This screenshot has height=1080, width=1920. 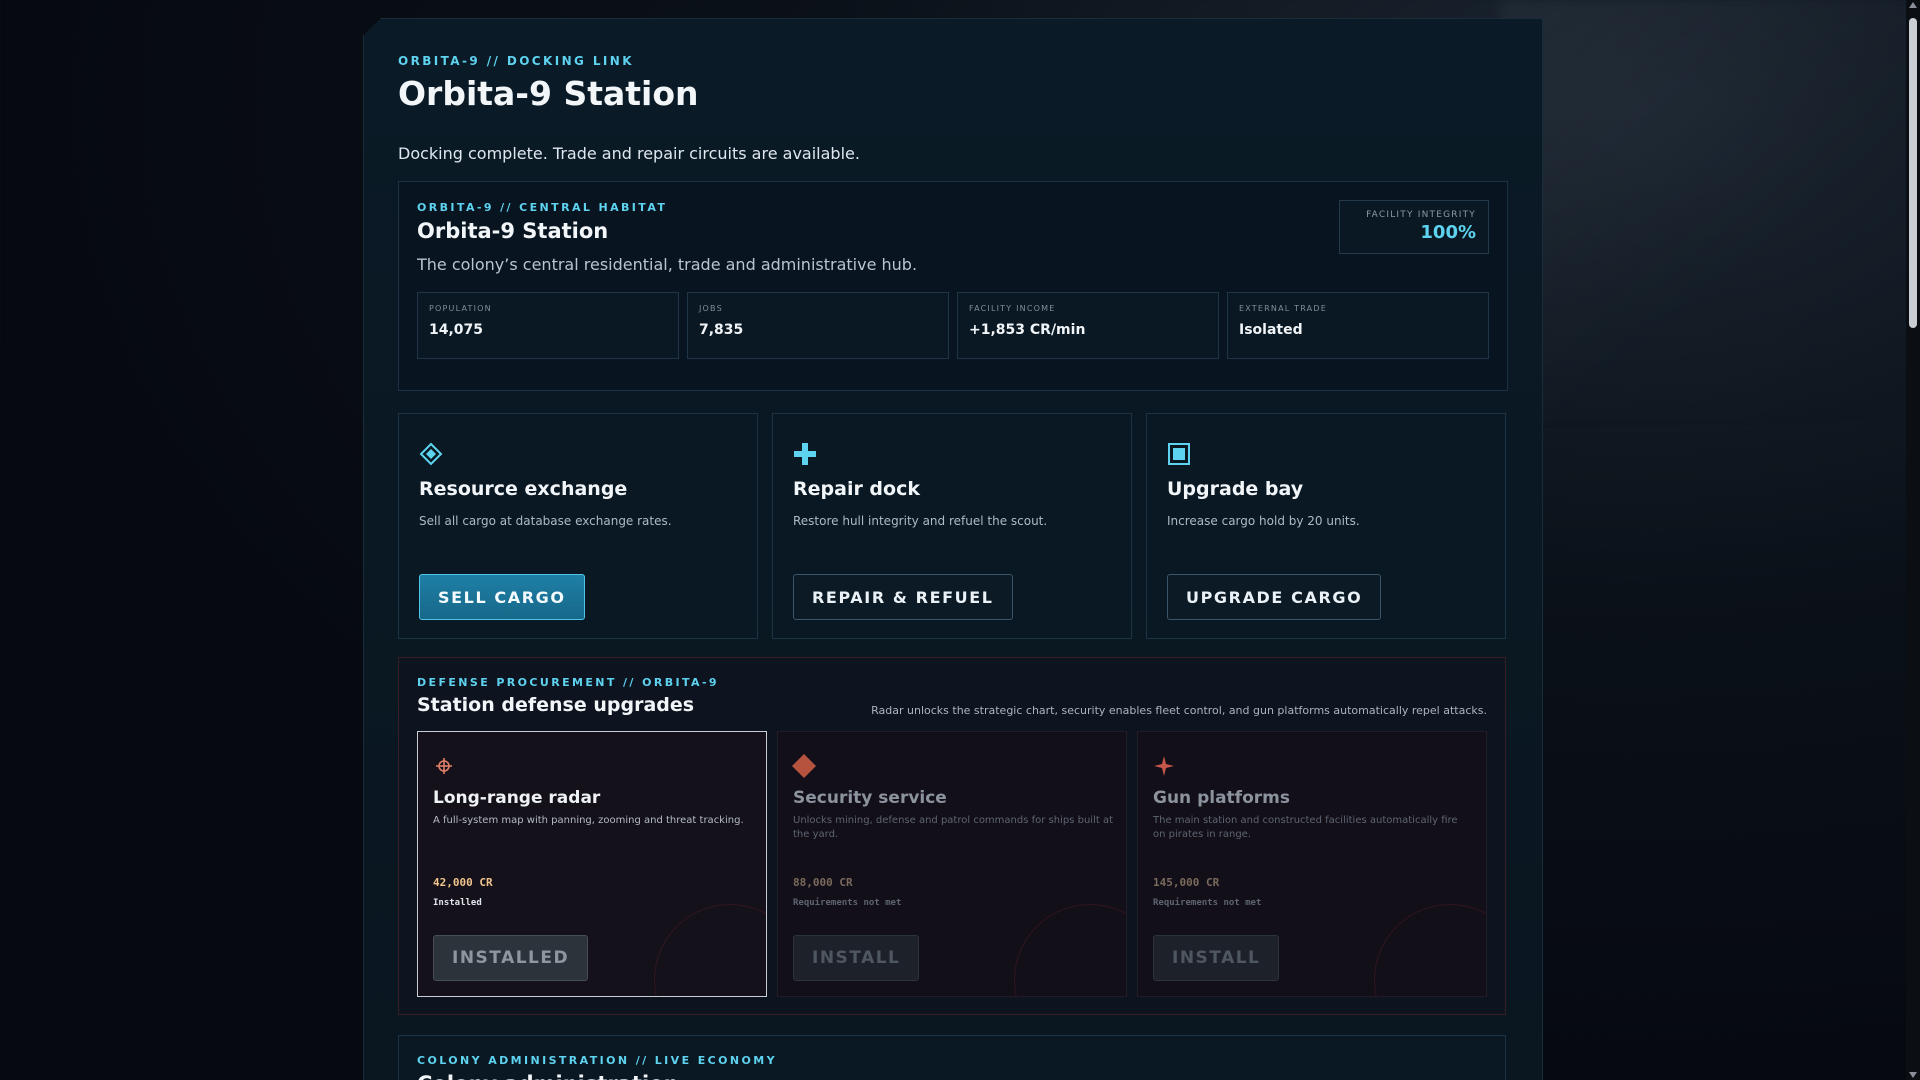 What do you see at coordinates (1216, 958) in the screenshot?
I see `gun-platforms-install-button: INSTALL` at bounding box center [1216, 958].